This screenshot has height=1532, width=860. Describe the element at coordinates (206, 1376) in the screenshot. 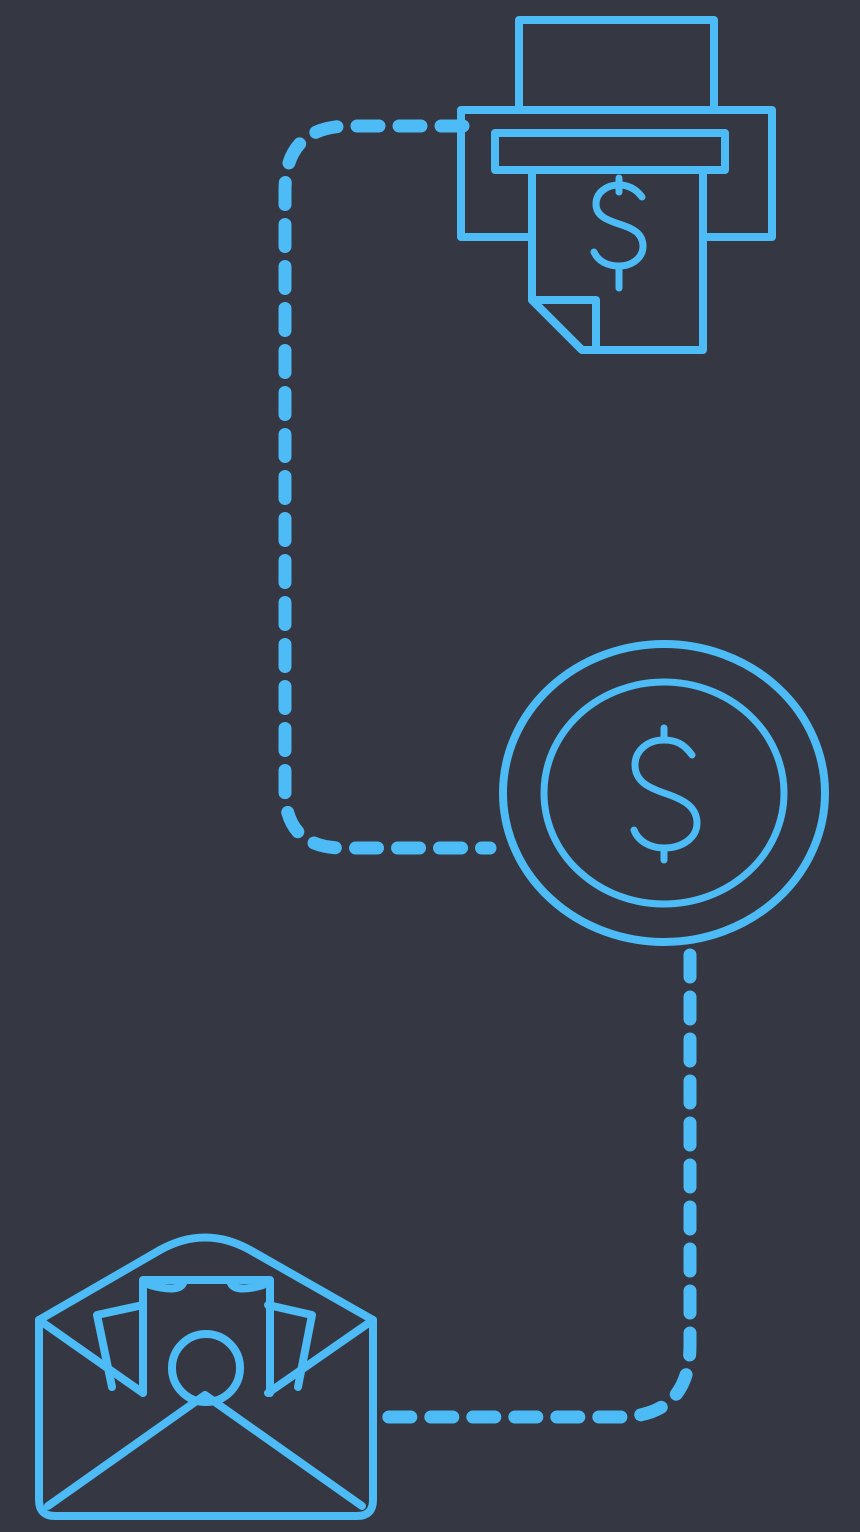

I see `money-envelope-icon` at that location.